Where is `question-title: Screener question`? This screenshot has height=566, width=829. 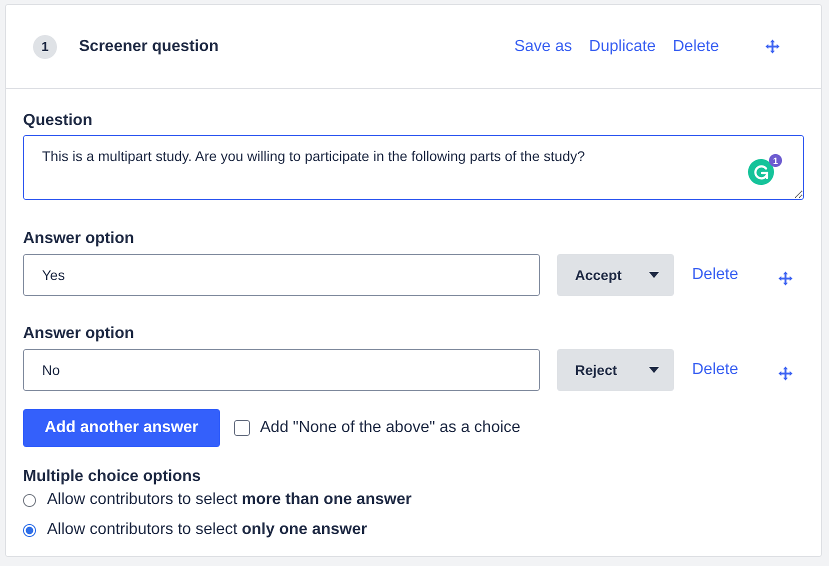
question-title: Screener question is located at coordinates (149, 47).